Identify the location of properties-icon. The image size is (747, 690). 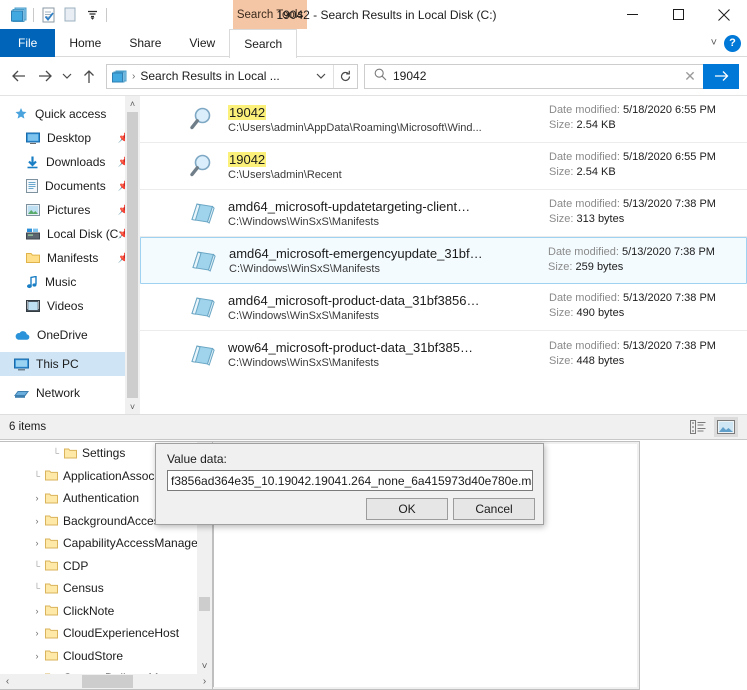
(48, 15).